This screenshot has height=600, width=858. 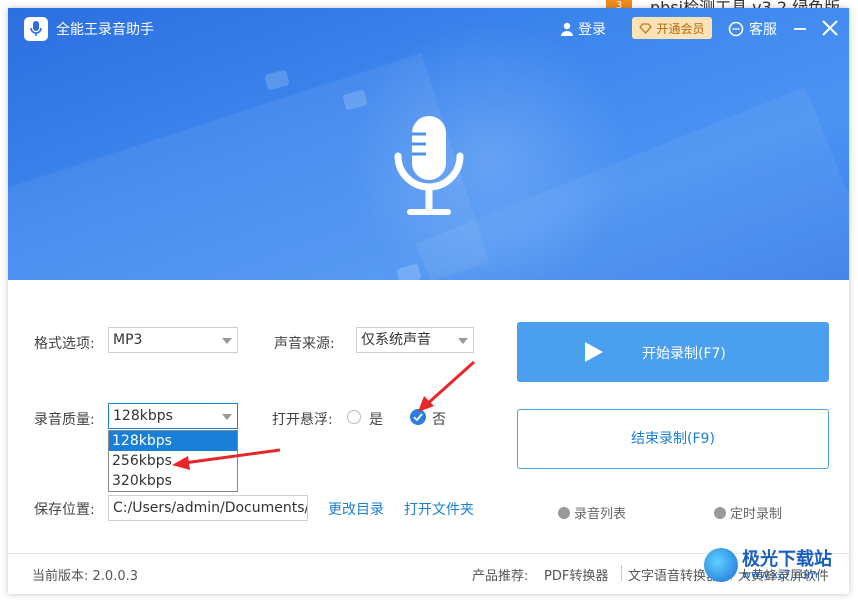 I want to click on close-icon, so click(x=830, y=28).